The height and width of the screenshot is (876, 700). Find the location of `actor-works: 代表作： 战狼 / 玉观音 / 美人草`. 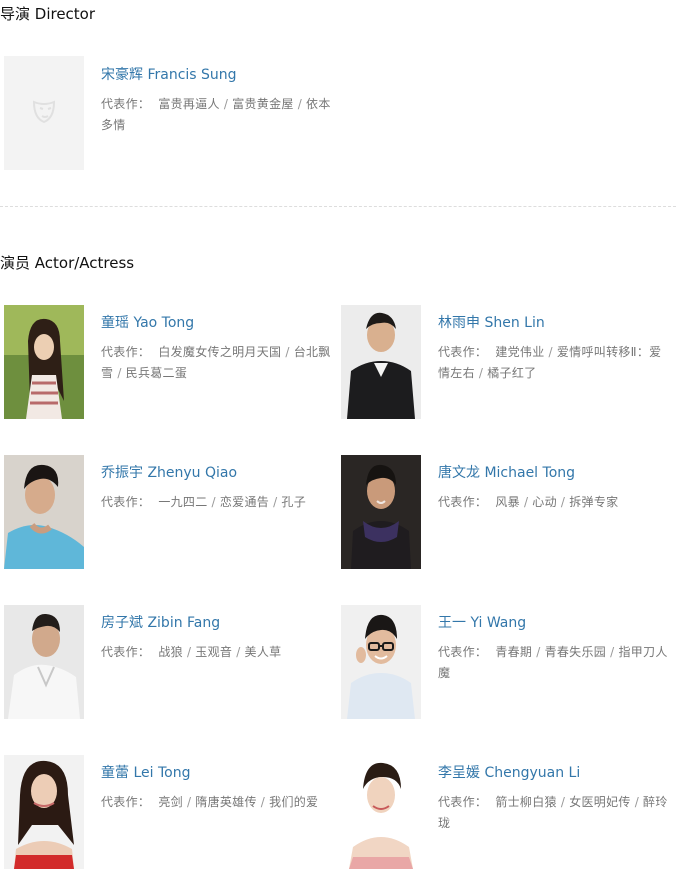

actor-works: 代表作： 战狼 / 玉观音 / 美人草 is located at coordinates (191, 652).